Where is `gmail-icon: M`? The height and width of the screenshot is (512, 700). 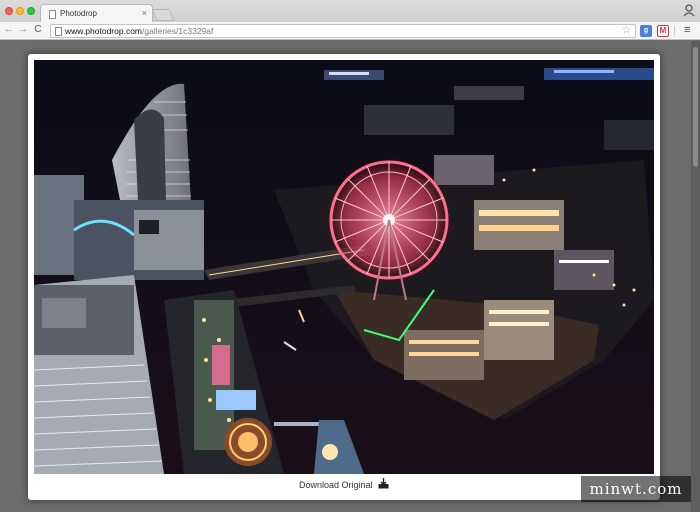 gmail-icon: M is located at coordinates (663, 31).